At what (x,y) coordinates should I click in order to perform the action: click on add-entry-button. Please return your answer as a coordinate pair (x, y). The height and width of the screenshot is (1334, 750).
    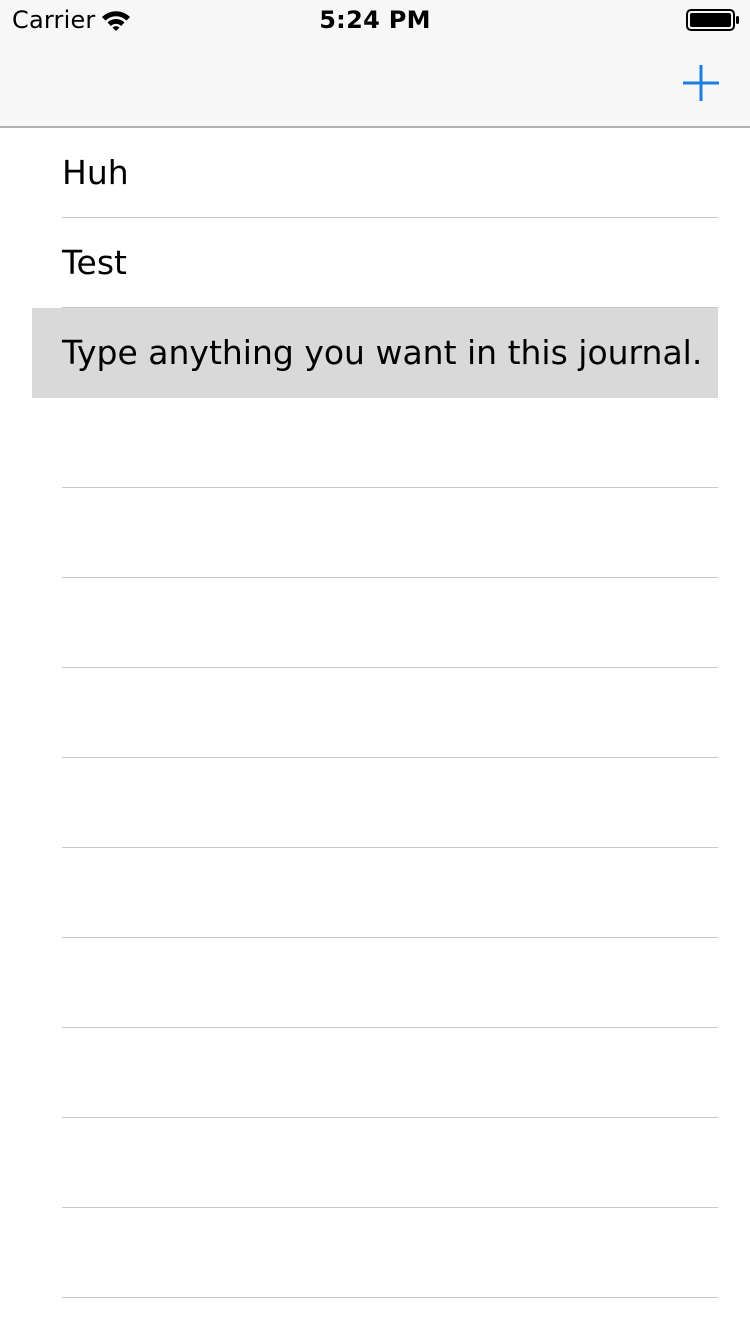
    Looking at the image, I should click on (701, 83).